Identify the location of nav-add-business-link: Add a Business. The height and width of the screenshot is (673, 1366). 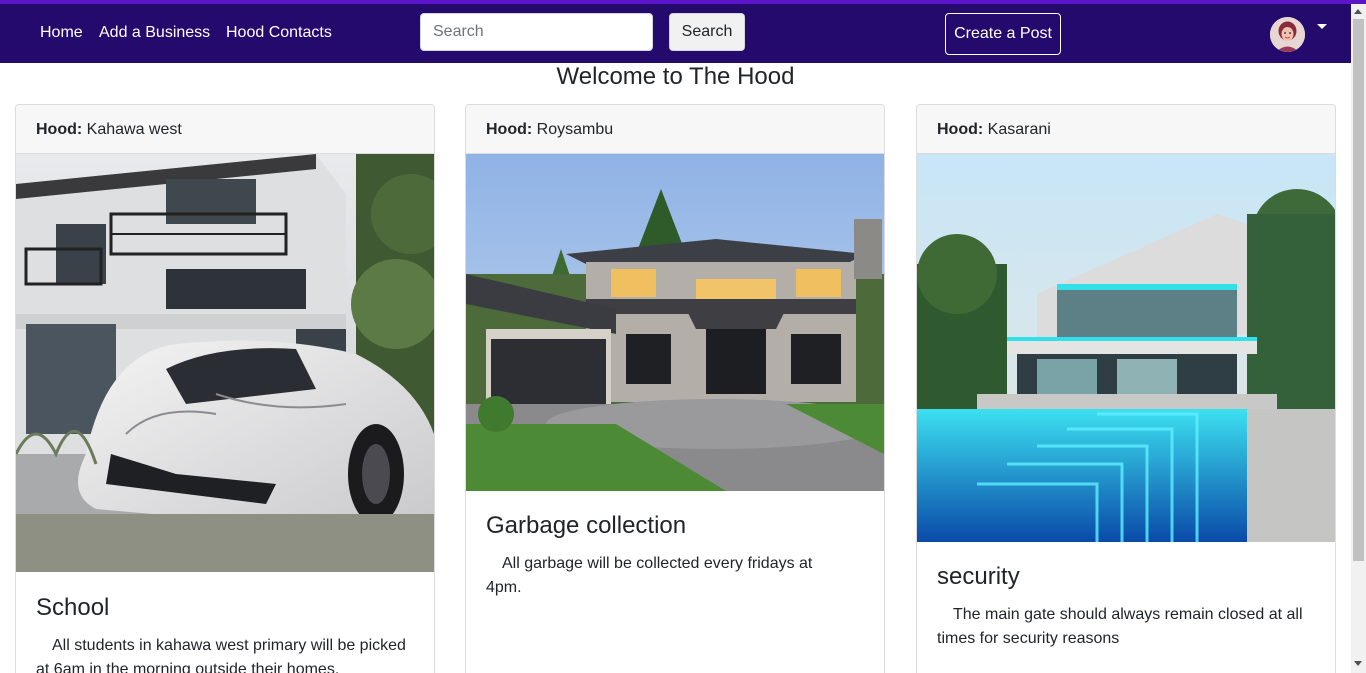
(154, 32).